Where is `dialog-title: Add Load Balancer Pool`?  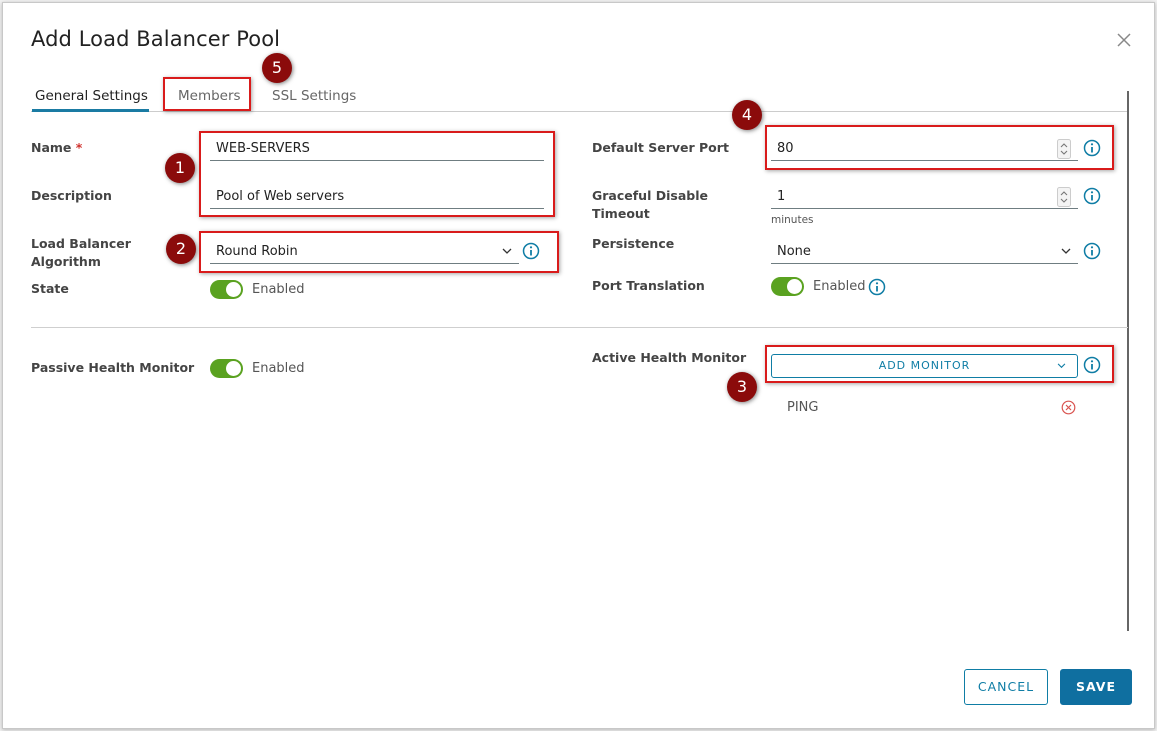
dialog-title: Add Load Balancer Pool is located at coordinates (156, 39).